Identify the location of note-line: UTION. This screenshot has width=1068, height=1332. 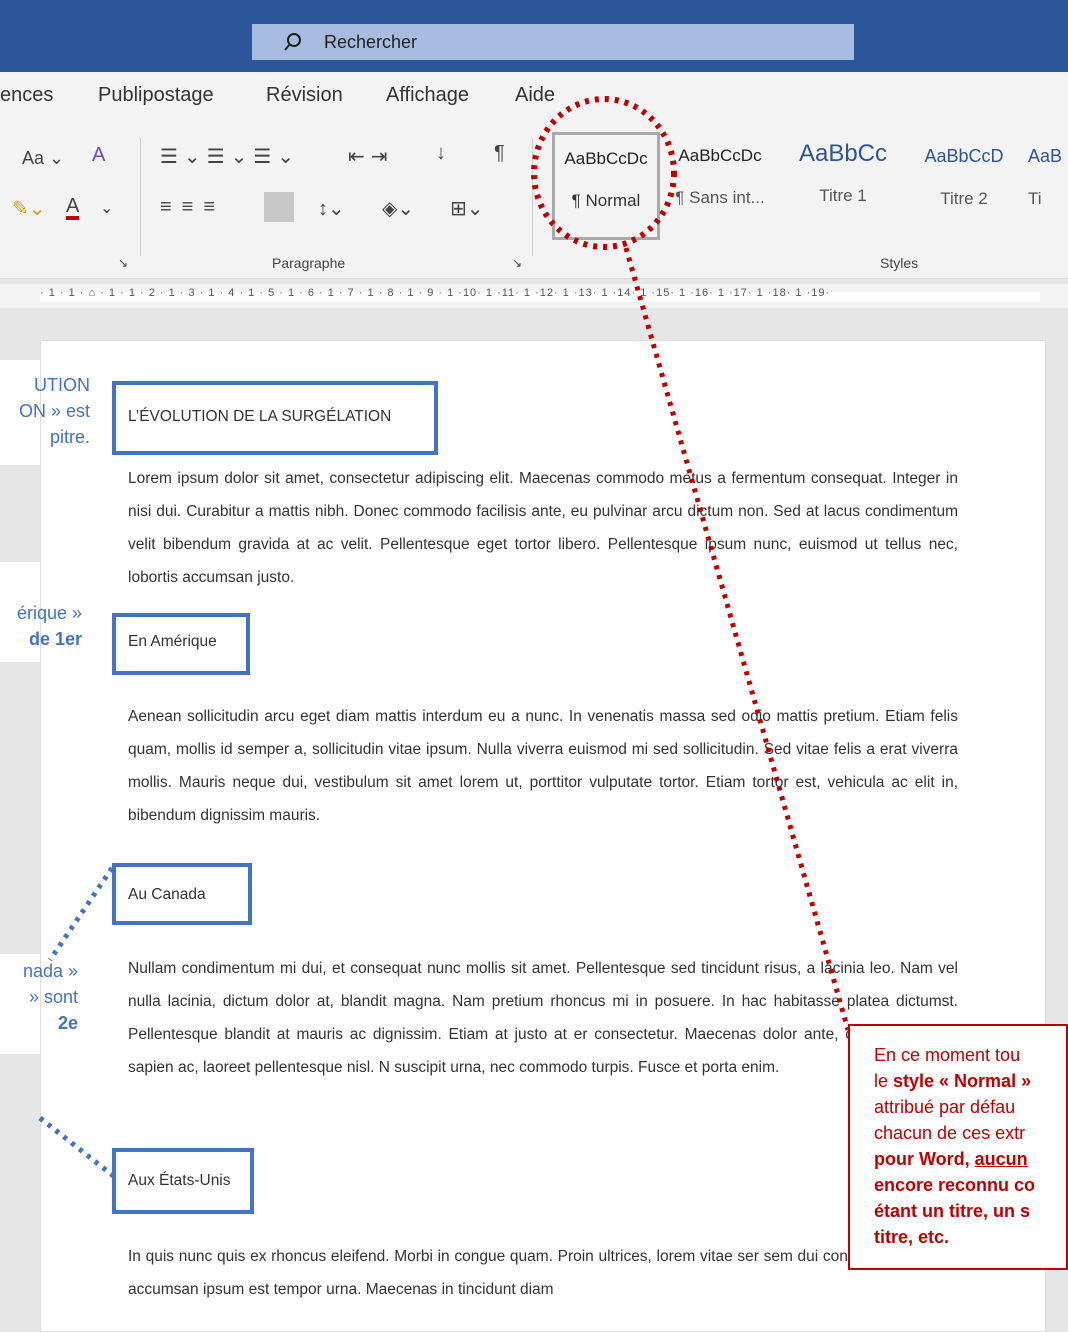
(62, 385).